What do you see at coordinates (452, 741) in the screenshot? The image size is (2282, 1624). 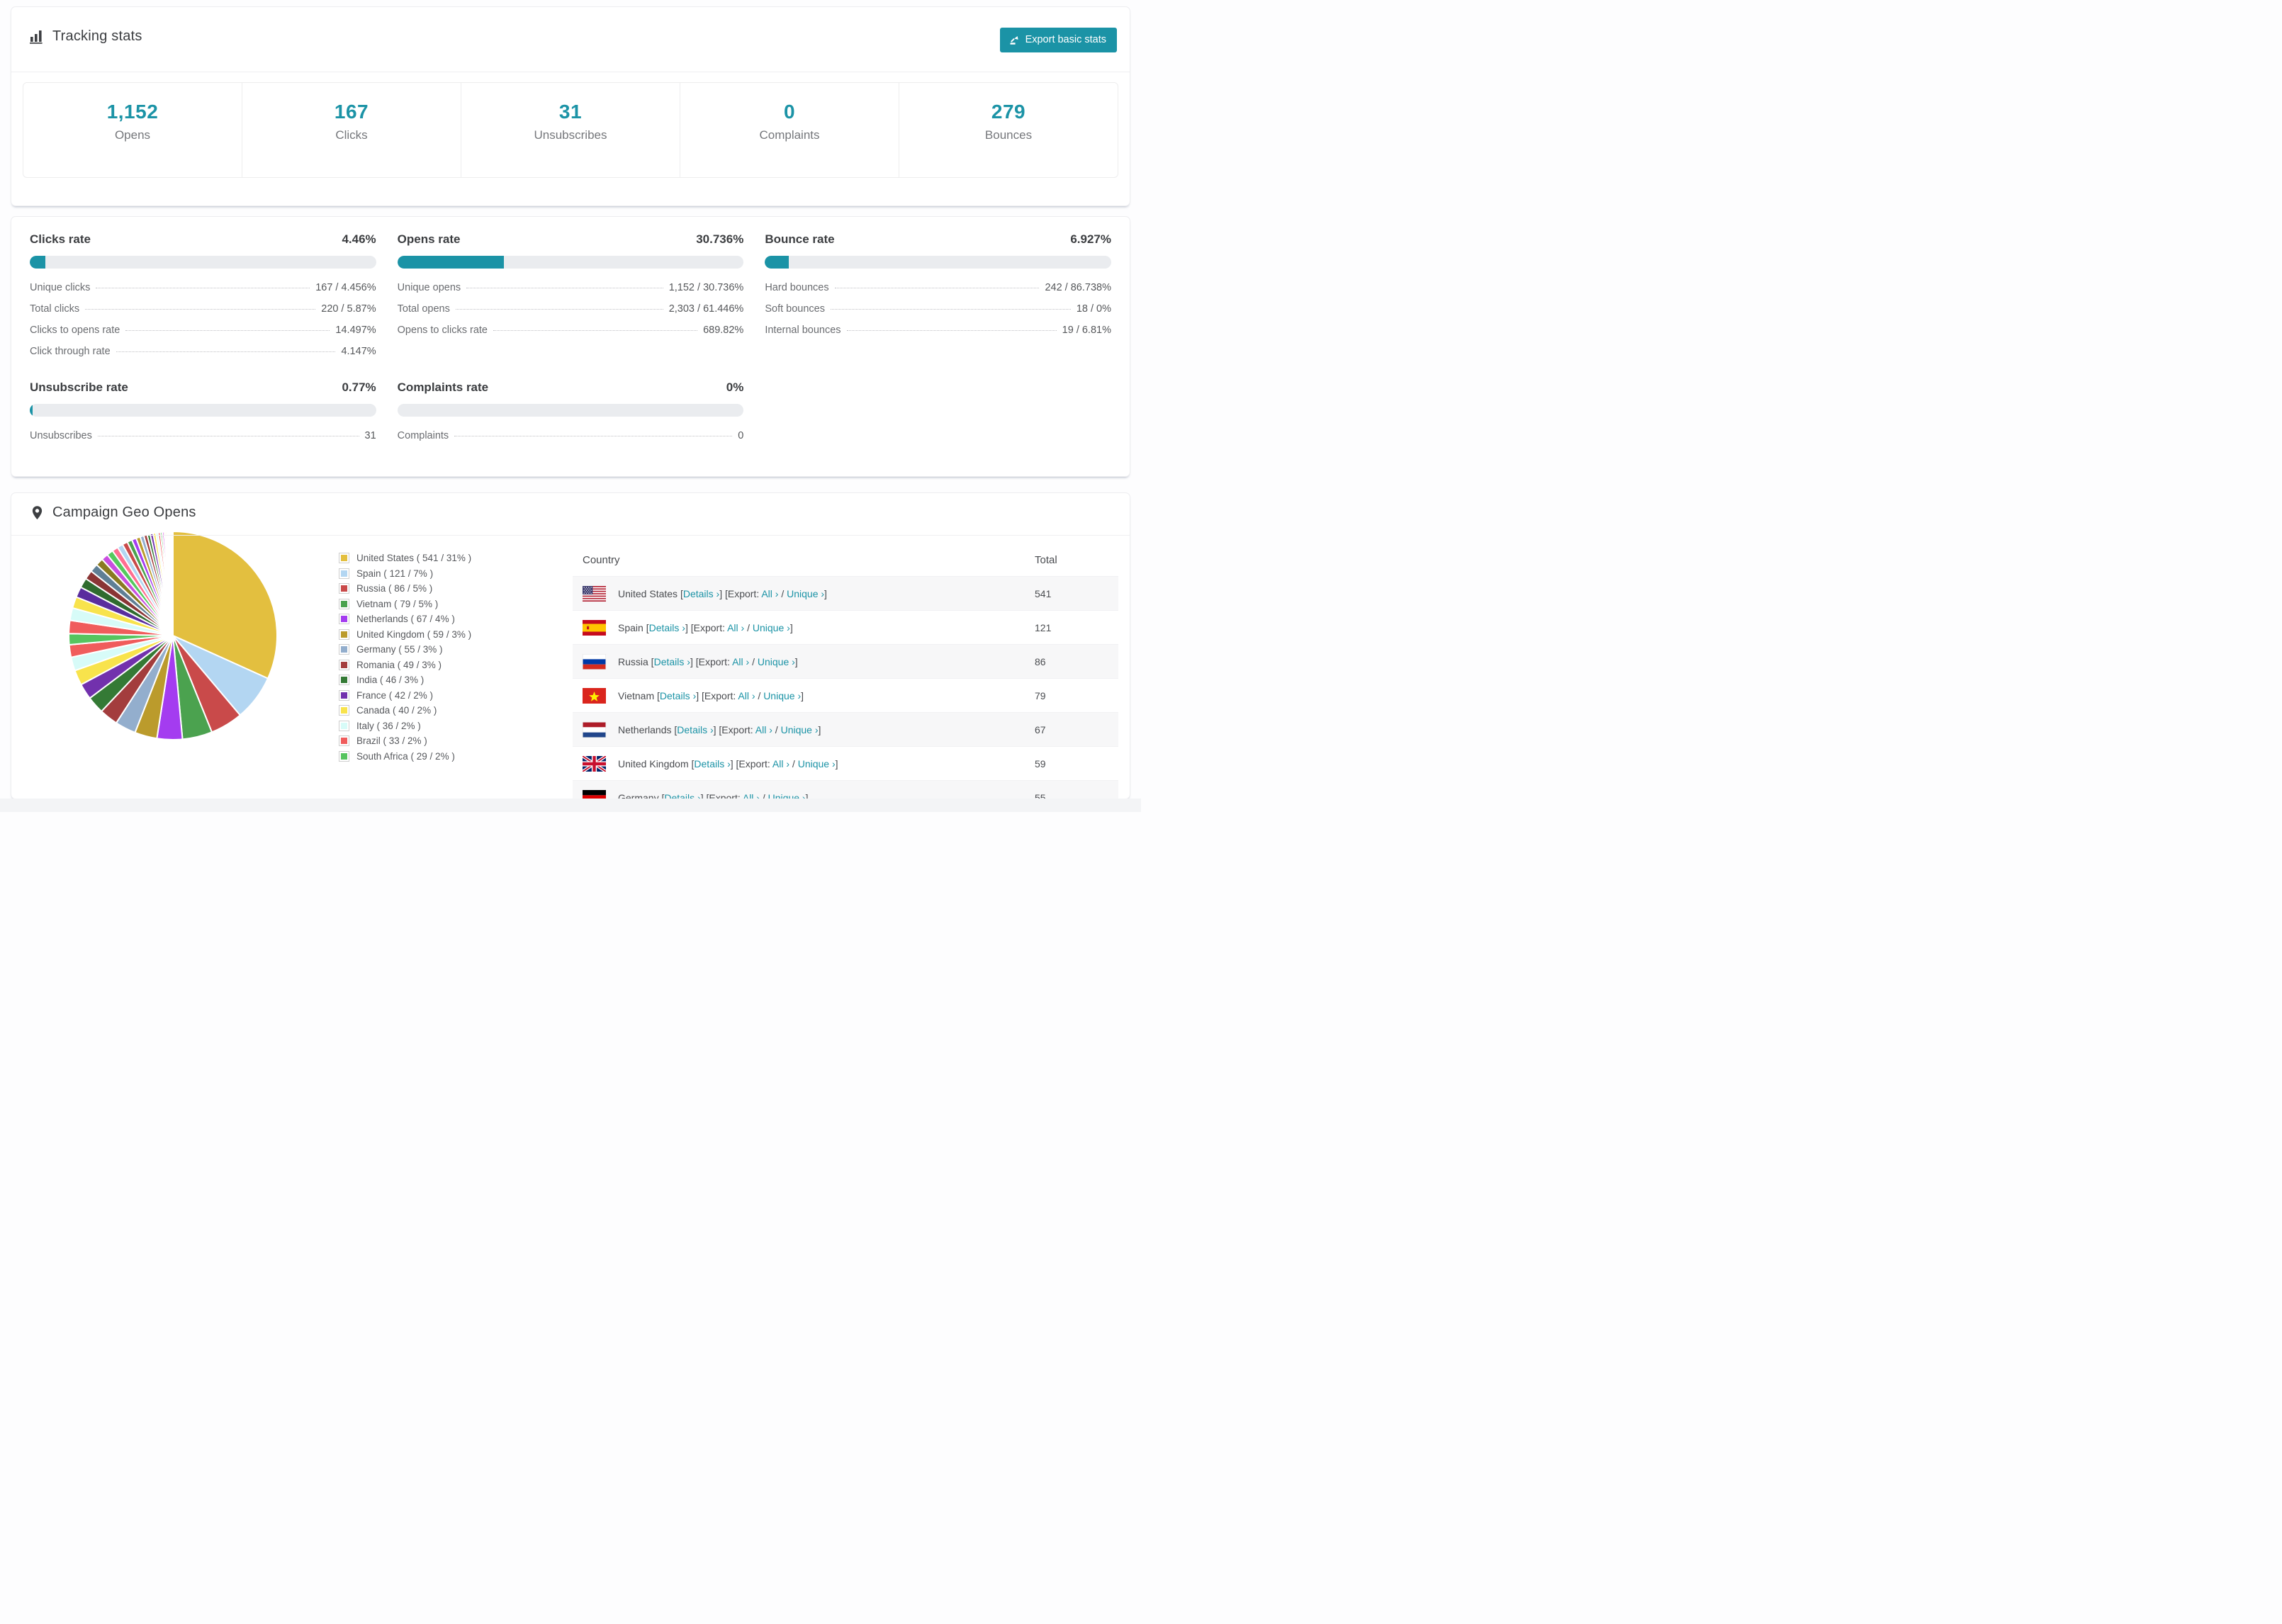 I see `legend-item-brazil: Brazil ( 33 / 2% )` at bounding box center [452, 741].